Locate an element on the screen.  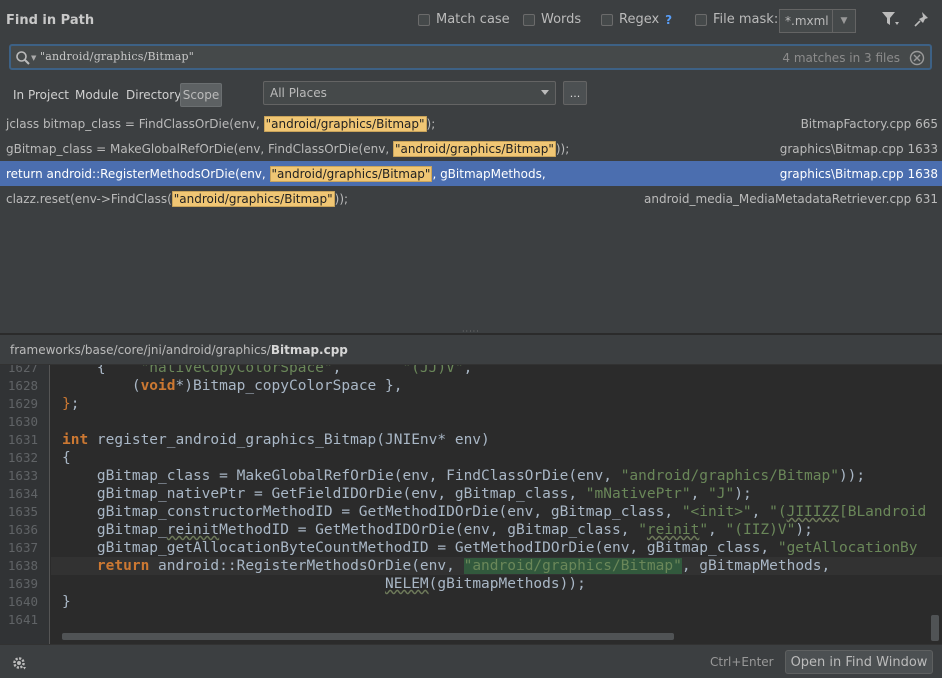
result-file: BitmapFactory.cpp 665 is located at coordinates (869, 123).